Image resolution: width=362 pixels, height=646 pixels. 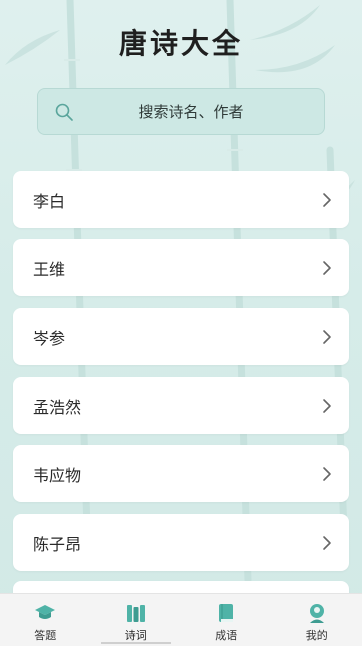 I want to click on poet-name: 陈子昂, so click(x=57, y=544).